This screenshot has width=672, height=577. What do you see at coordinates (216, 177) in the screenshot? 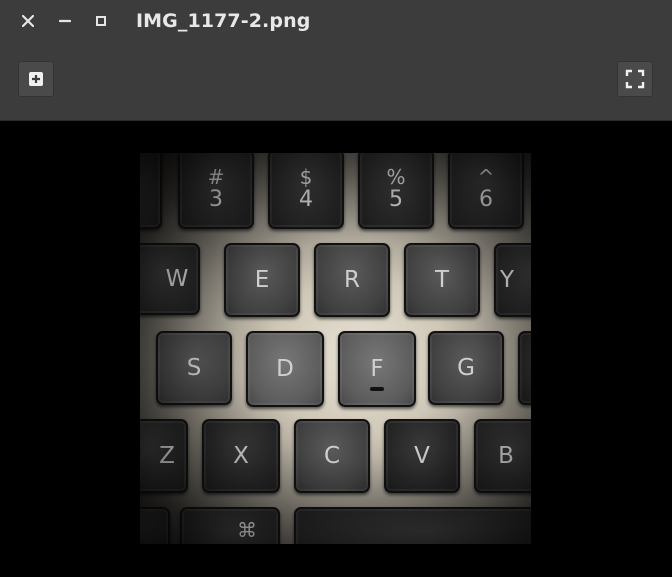
I see `key-symbol: #` at bounding box center [216, 177].